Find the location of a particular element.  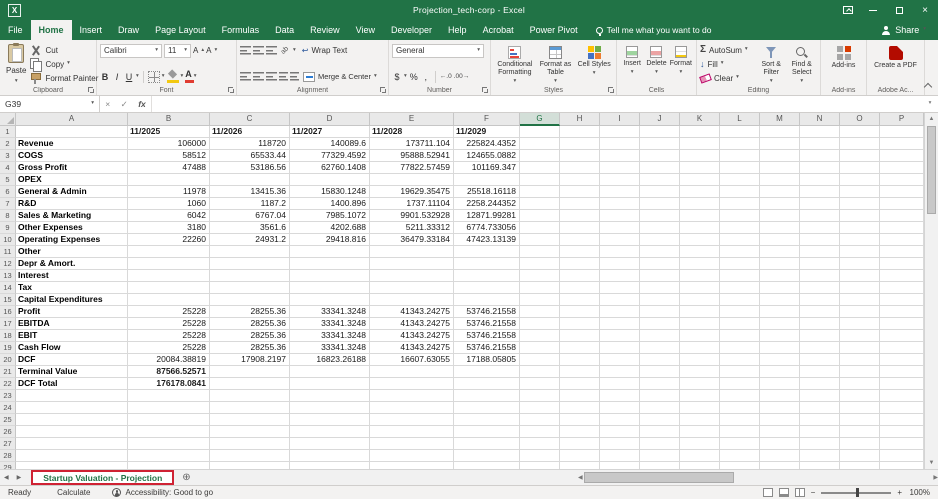

row-header-17: 17 is located at coordinates (8, 324).